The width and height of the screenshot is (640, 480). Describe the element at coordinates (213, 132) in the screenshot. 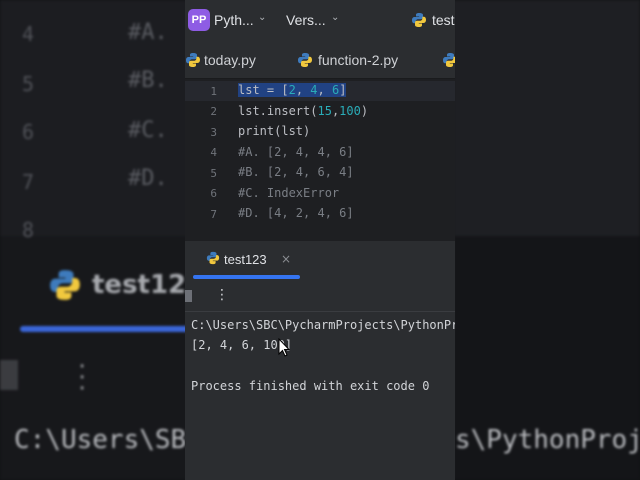

I see `line-number: 3` at that location.